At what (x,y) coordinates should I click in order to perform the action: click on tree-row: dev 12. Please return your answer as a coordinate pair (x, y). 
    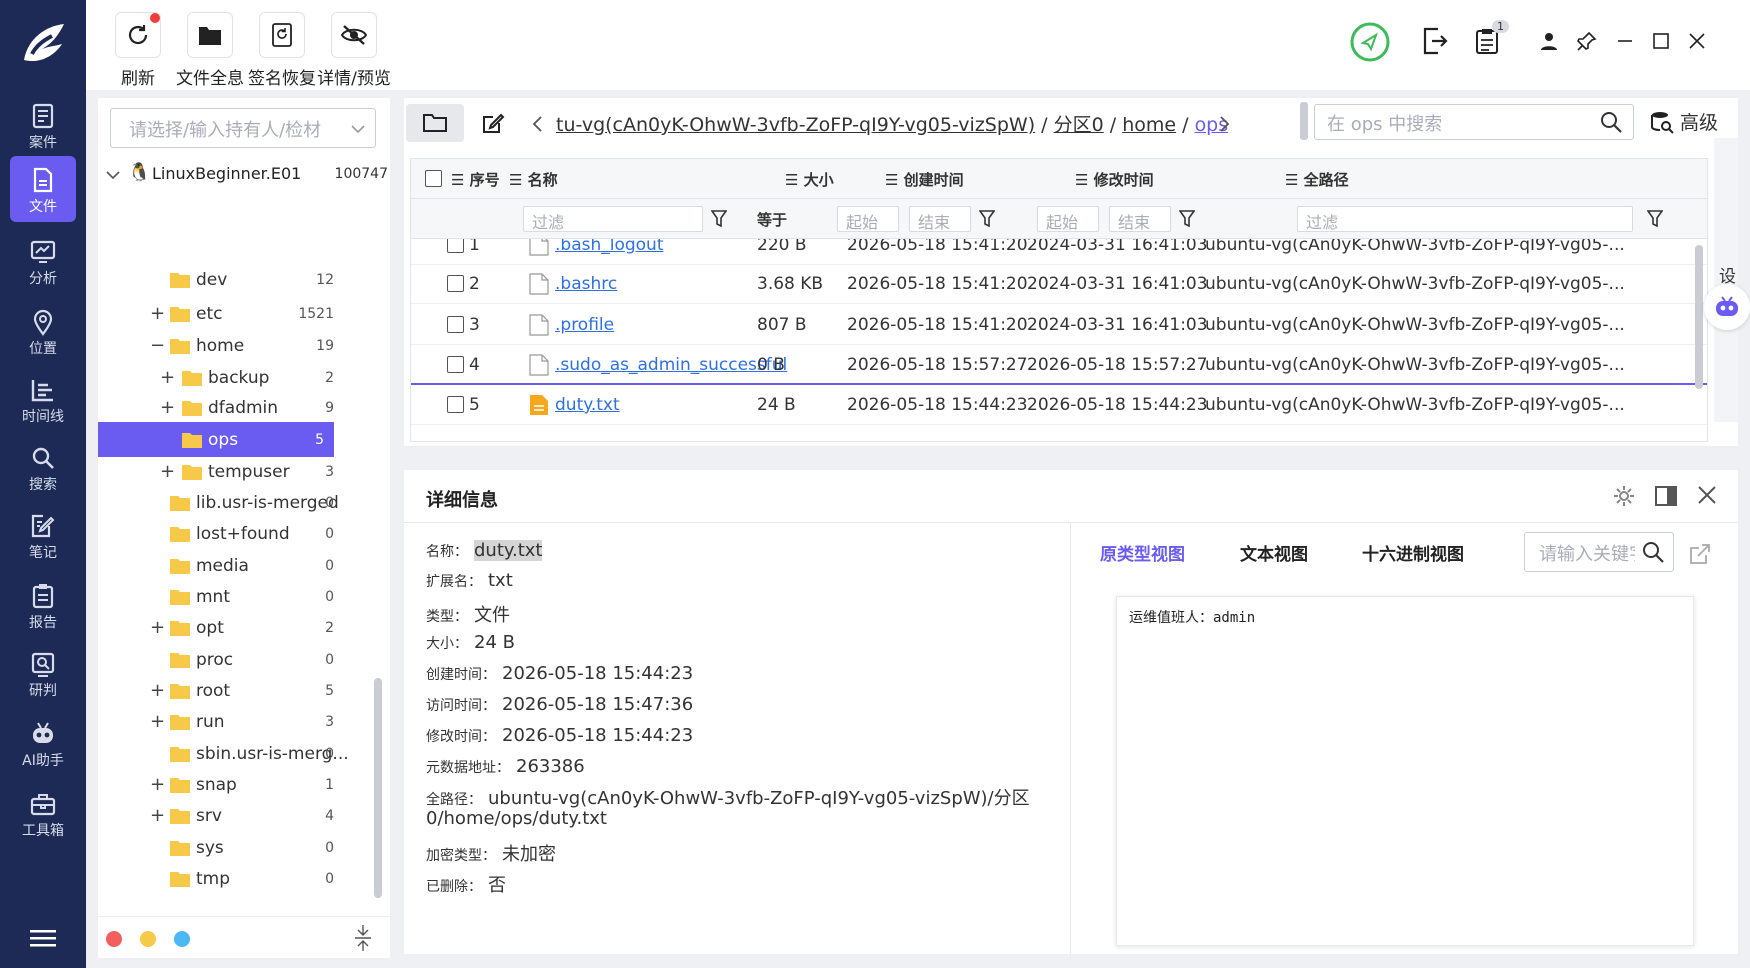
    Looking at the image, I should click on (216, 279).